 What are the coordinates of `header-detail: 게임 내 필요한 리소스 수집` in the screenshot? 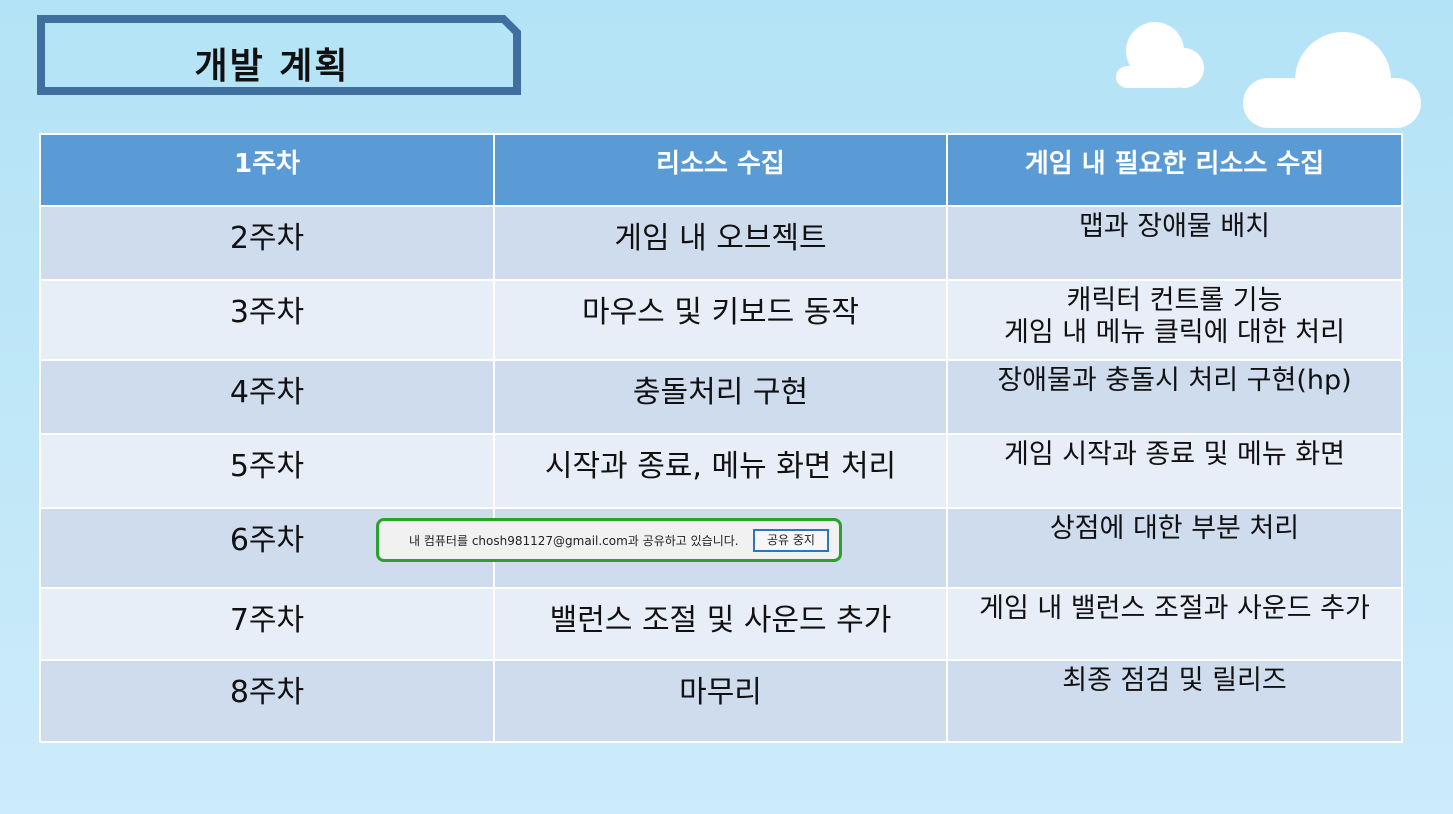 It's located at (1174, 170).